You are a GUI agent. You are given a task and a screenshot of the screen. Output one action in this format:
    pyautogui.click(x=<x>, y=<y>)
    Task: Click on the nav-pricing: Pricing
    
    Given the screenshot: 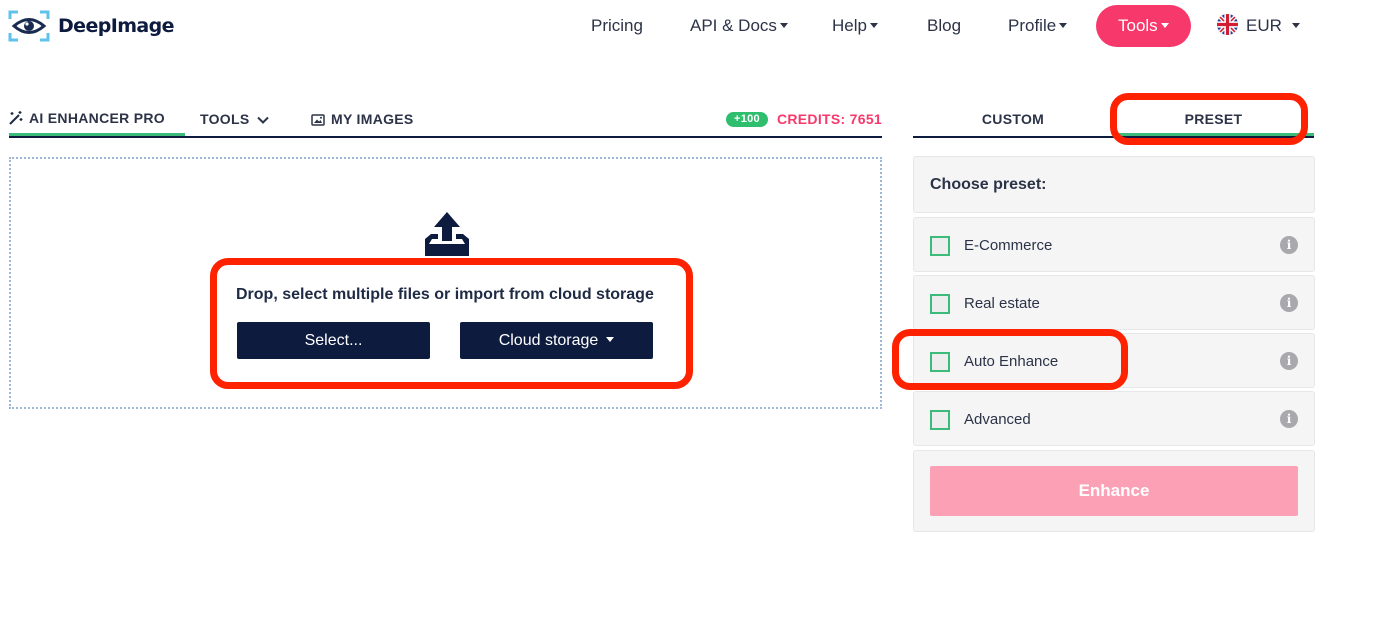 What is the action you would take?
    pyautogui.click(x=617, y=26)
    